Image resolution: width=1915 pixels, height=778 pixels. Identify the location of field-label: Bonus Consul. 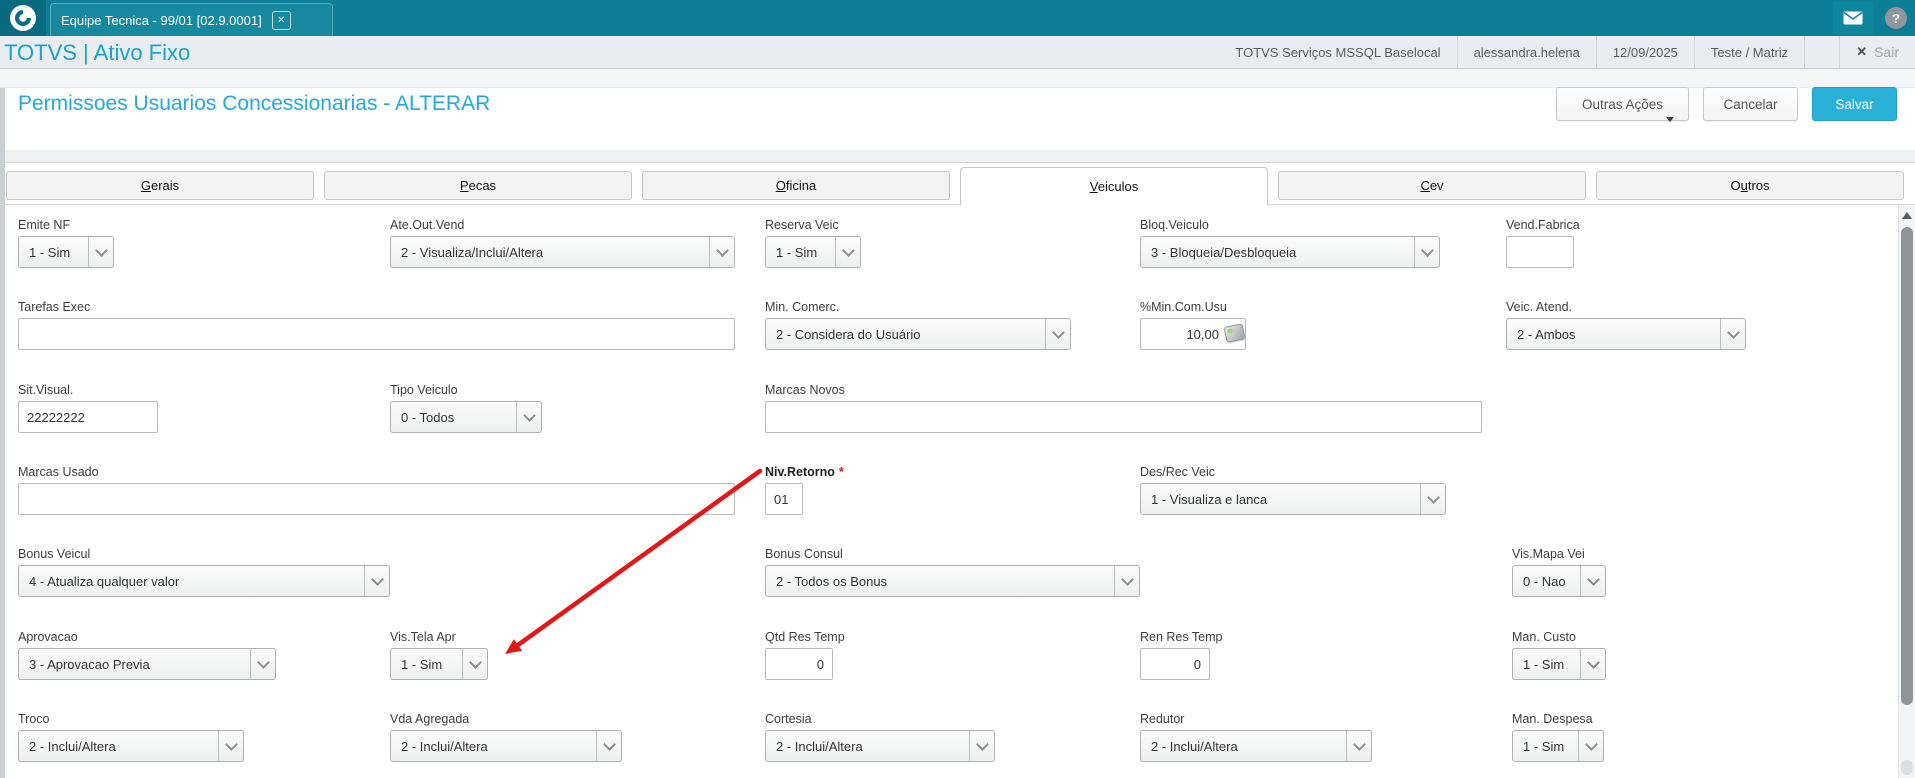
(804, 554).